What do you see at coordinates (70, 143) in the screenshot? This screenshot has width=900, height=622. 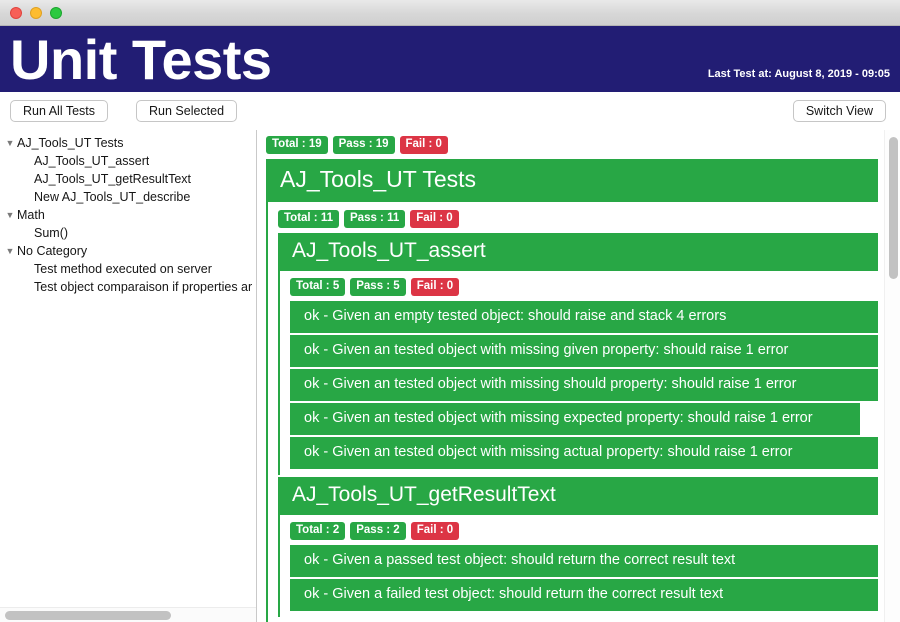 I see `sidebar-item-label: AJ_Tools_UT Tests` at bounding box center [70, 143].